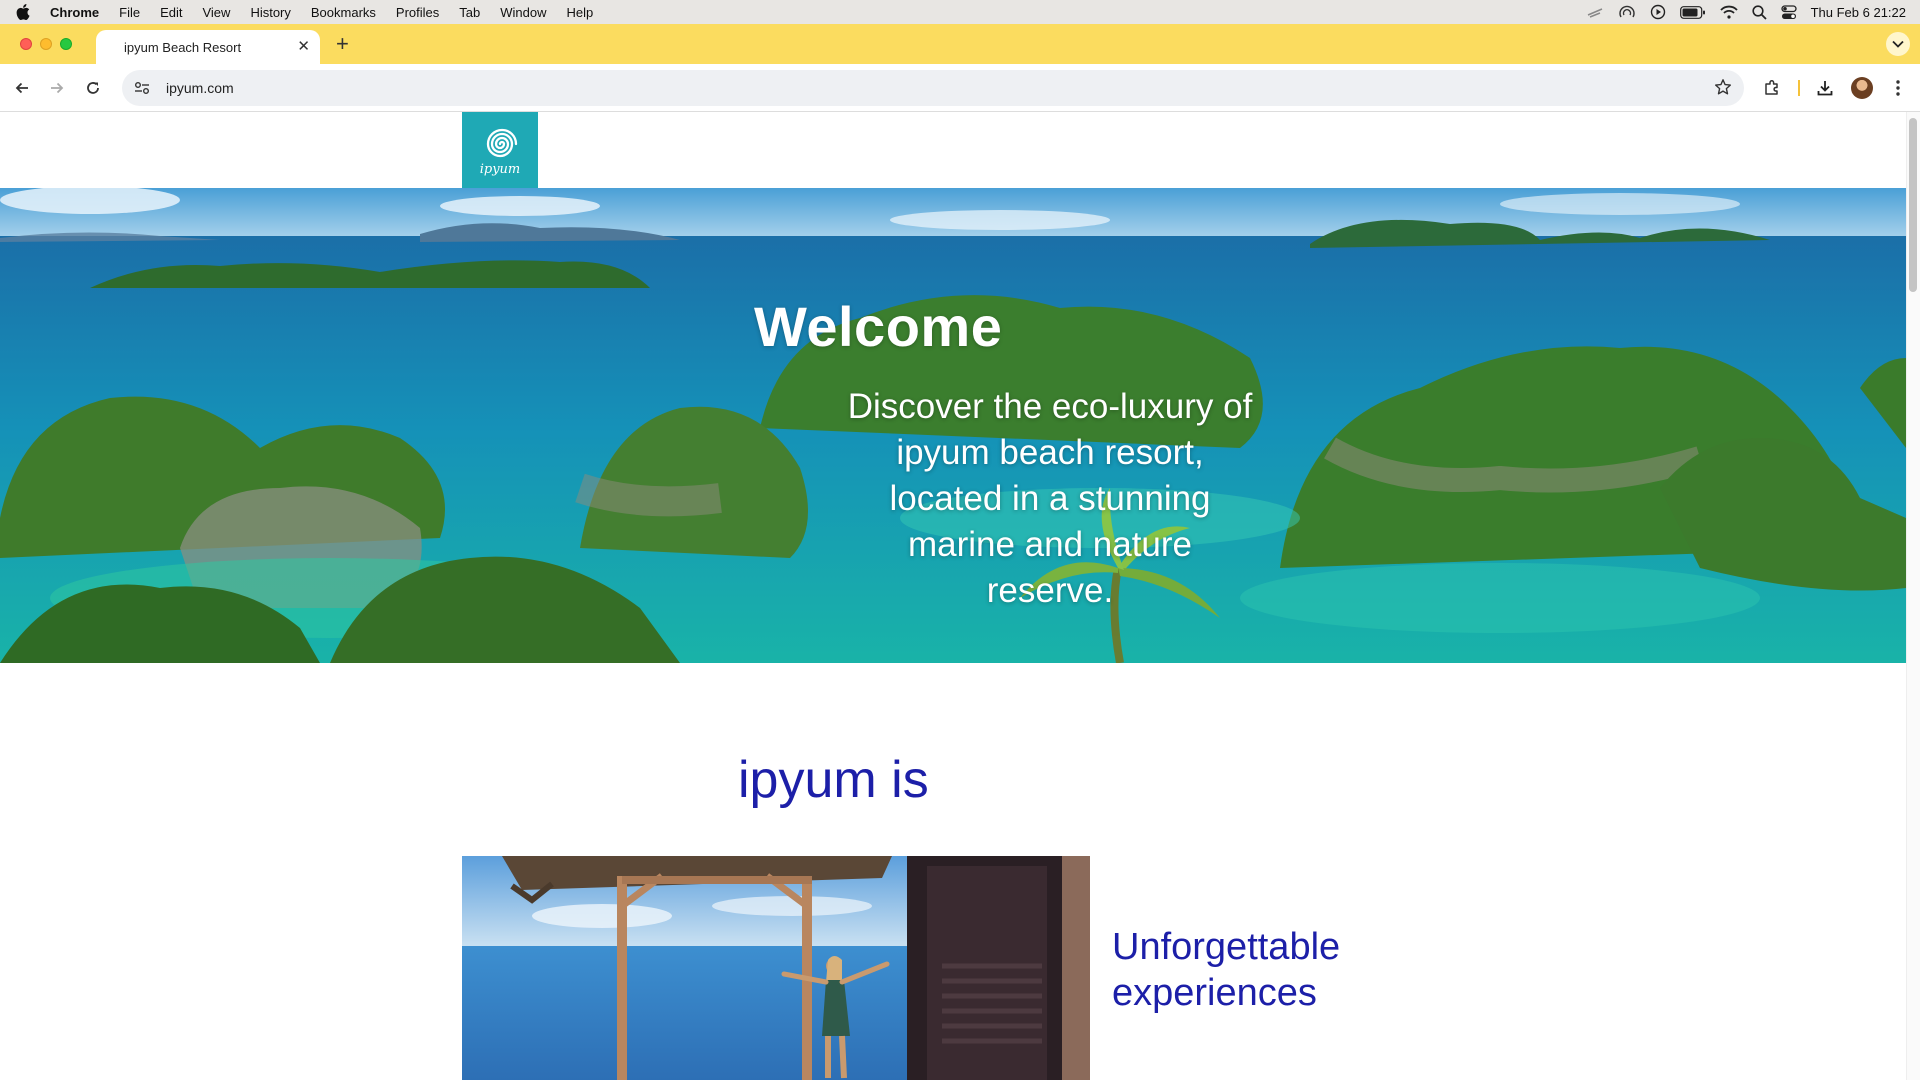 Image resolution: width=1920 pixels, height=1080 pixels. Describe the element at coordinates (502, 142) in the screenshot. I see `spiral-logo-icon` at that location.